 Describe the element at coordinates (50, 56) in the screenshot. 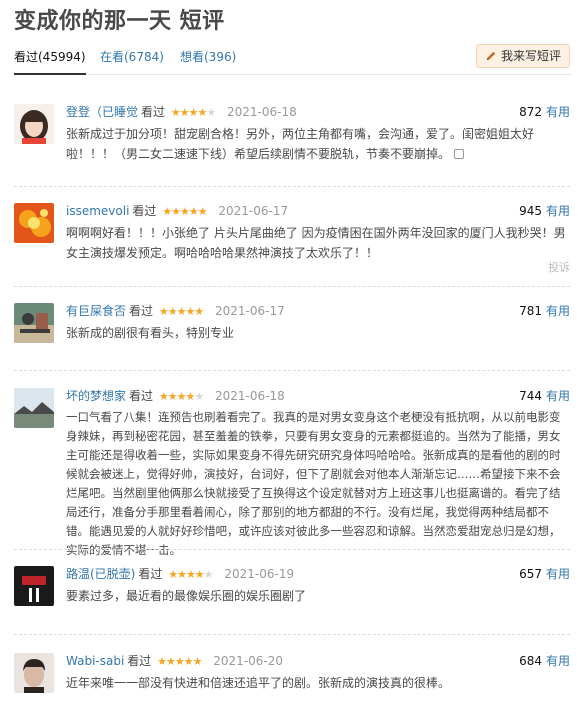

I see `tab-watched: 看过(45994)` at that location.